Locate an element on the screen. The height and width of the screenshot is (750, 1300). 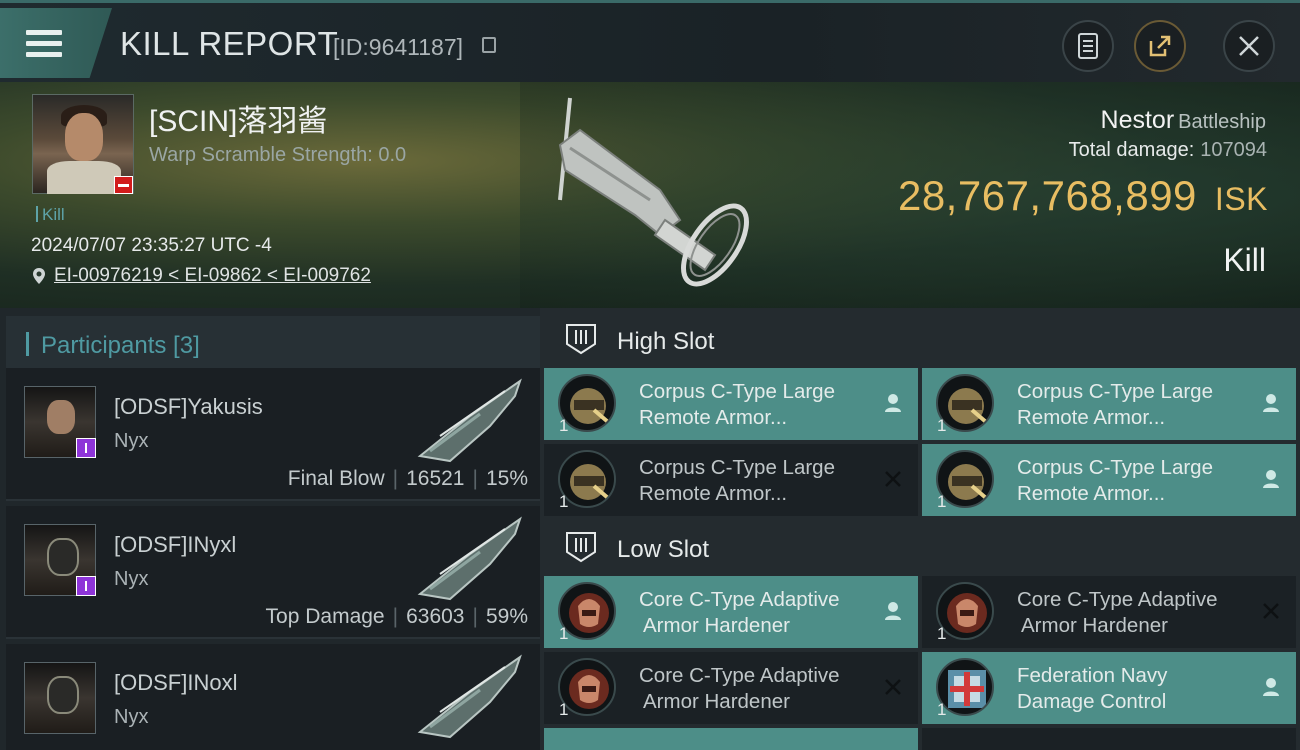
location-link: EI-00976219 < EI-09862 < EI-009762 is located at coordinates (212, 276).